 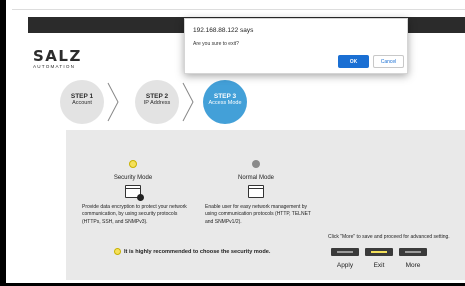 I want to click on step-1-label: Account, so click(x=82, y=103).